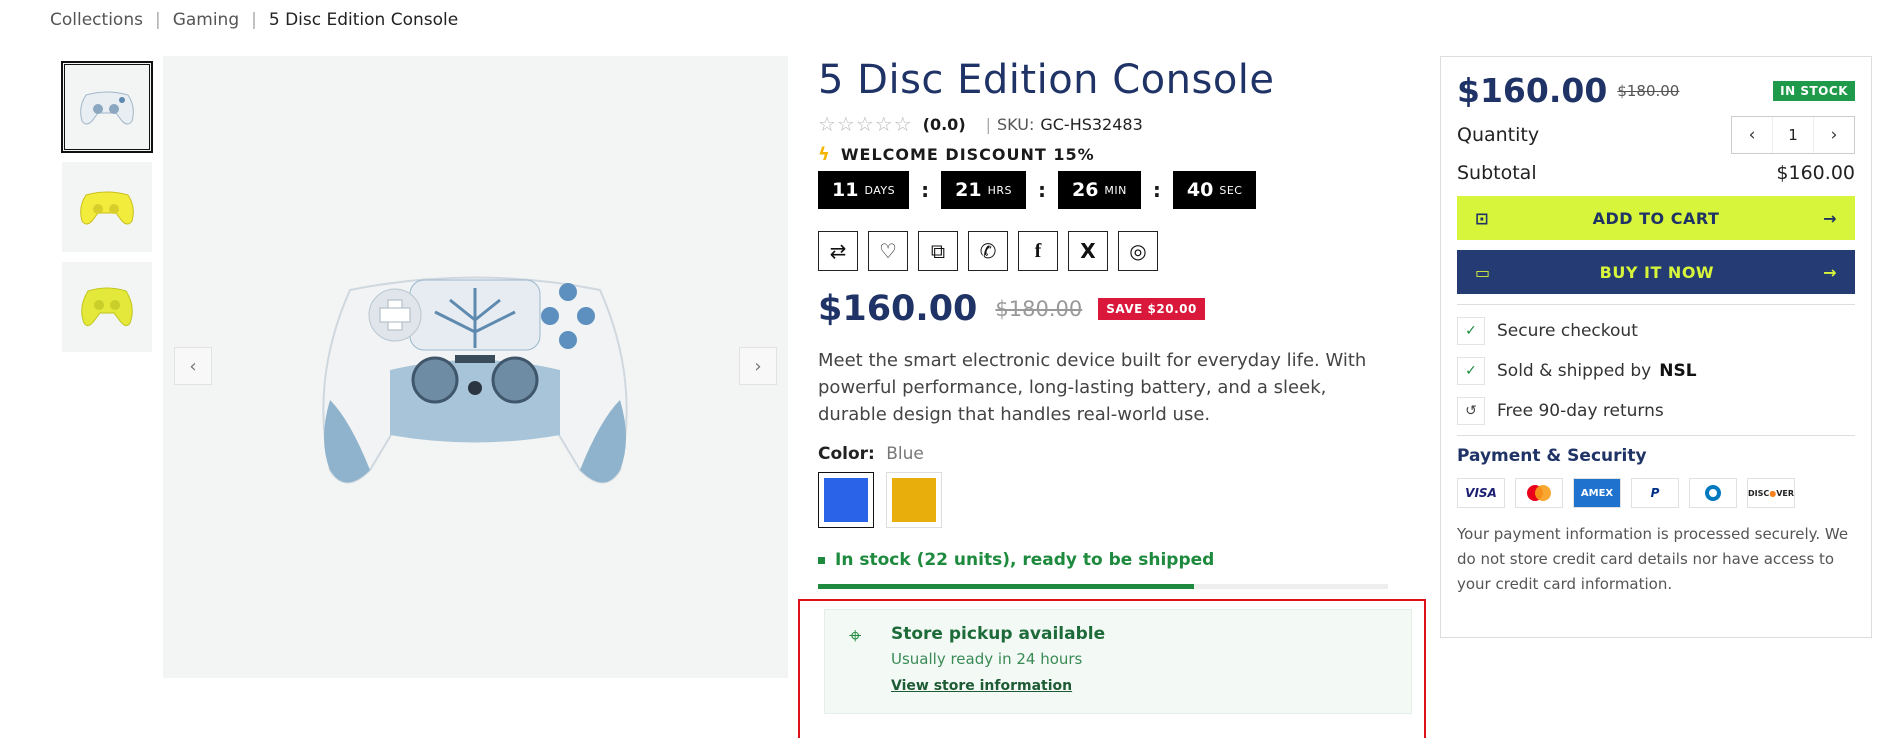  Describe the element at coordinates (1483, 272) in the screenshot. I see `credit-card-icon: ▭` at that location.